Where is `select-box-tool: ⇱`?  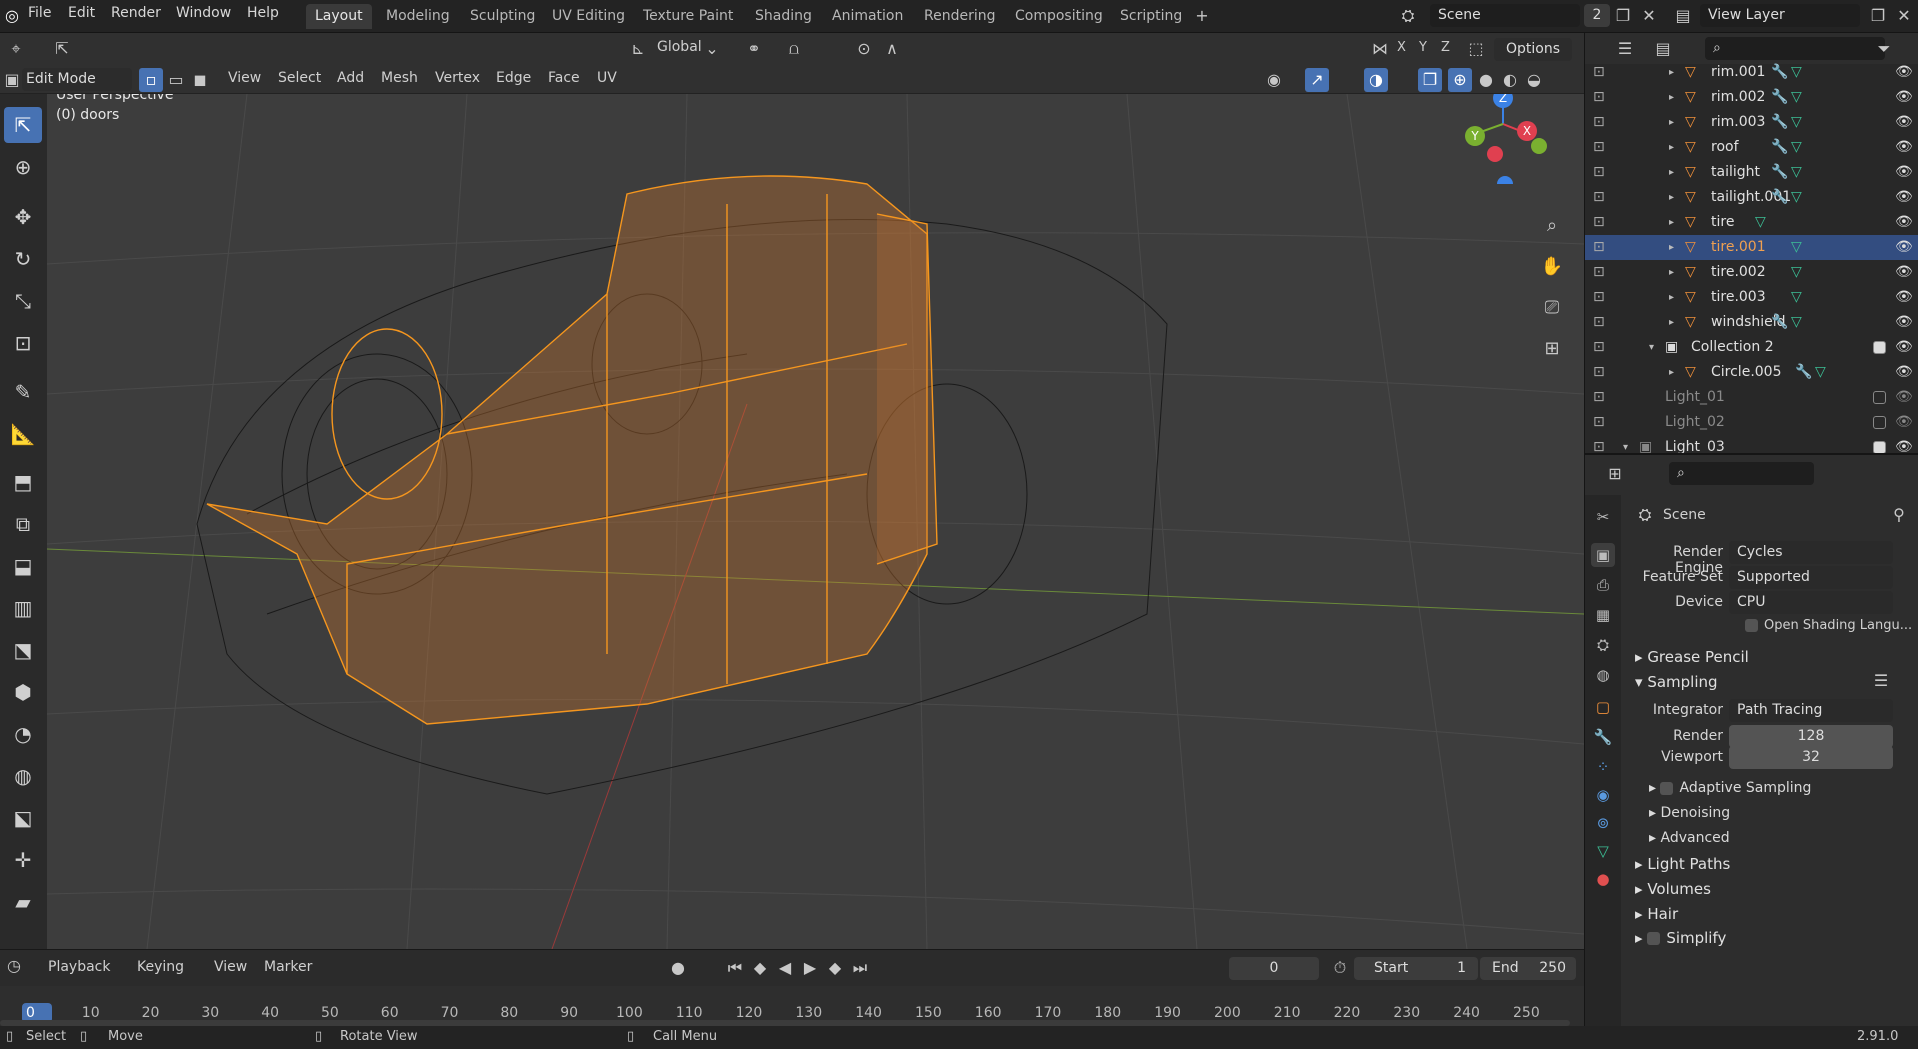 select-box-tool: ⇱ is located at coordinates (23, 125).